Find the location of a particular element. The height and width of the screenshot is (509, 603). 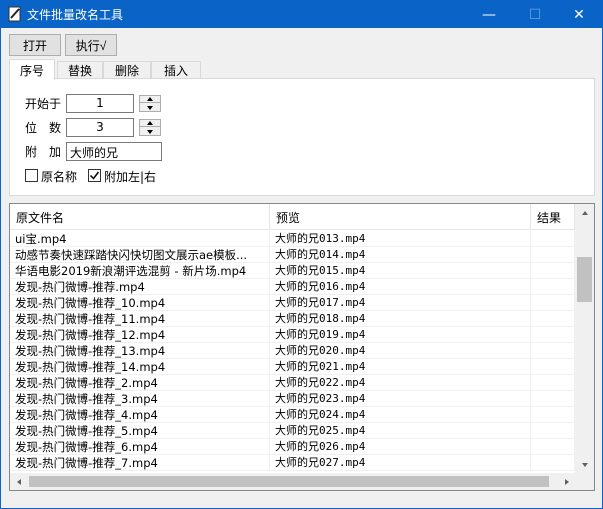

scroll-left-icon is located at coordinates (18, 481).